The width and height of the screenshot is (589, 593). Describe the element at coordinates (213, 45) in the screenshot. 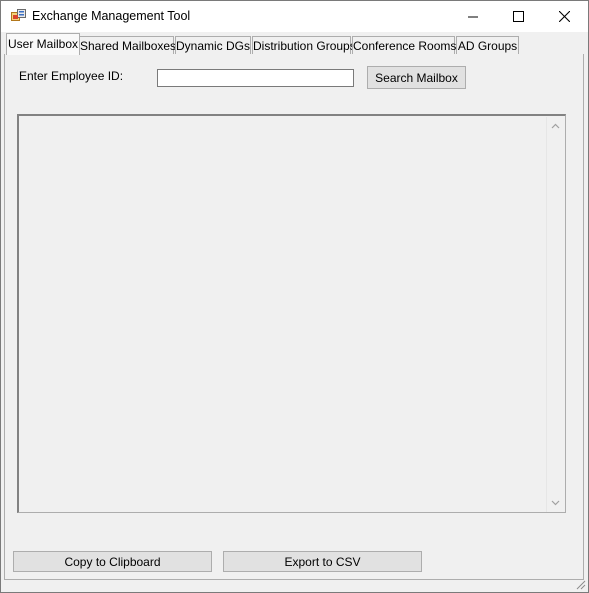

I see `tab-dynamic-dgs: Dynamic DGs` at that location.